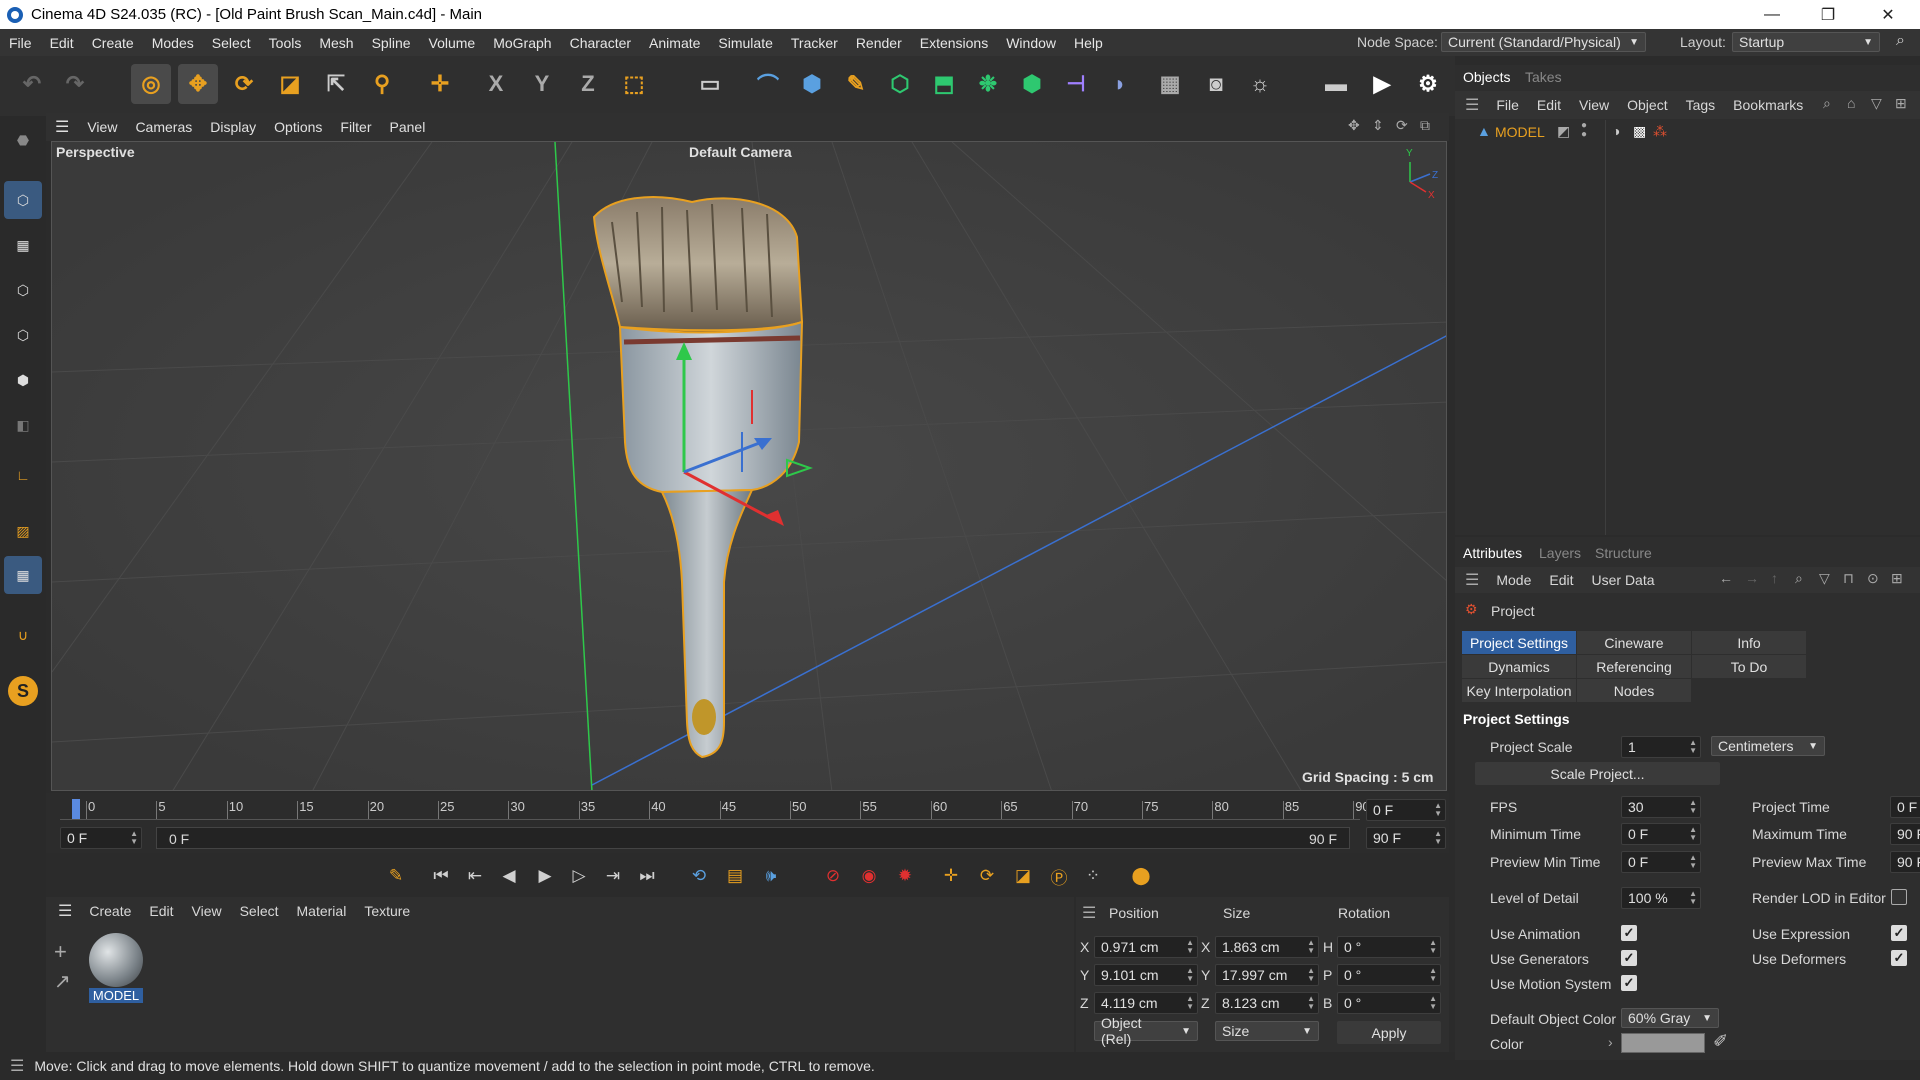  What do you see at coordinates (1382, 84) in the screenshot?
I see `render-icon: ▶` at bounding box center [1382, 84].